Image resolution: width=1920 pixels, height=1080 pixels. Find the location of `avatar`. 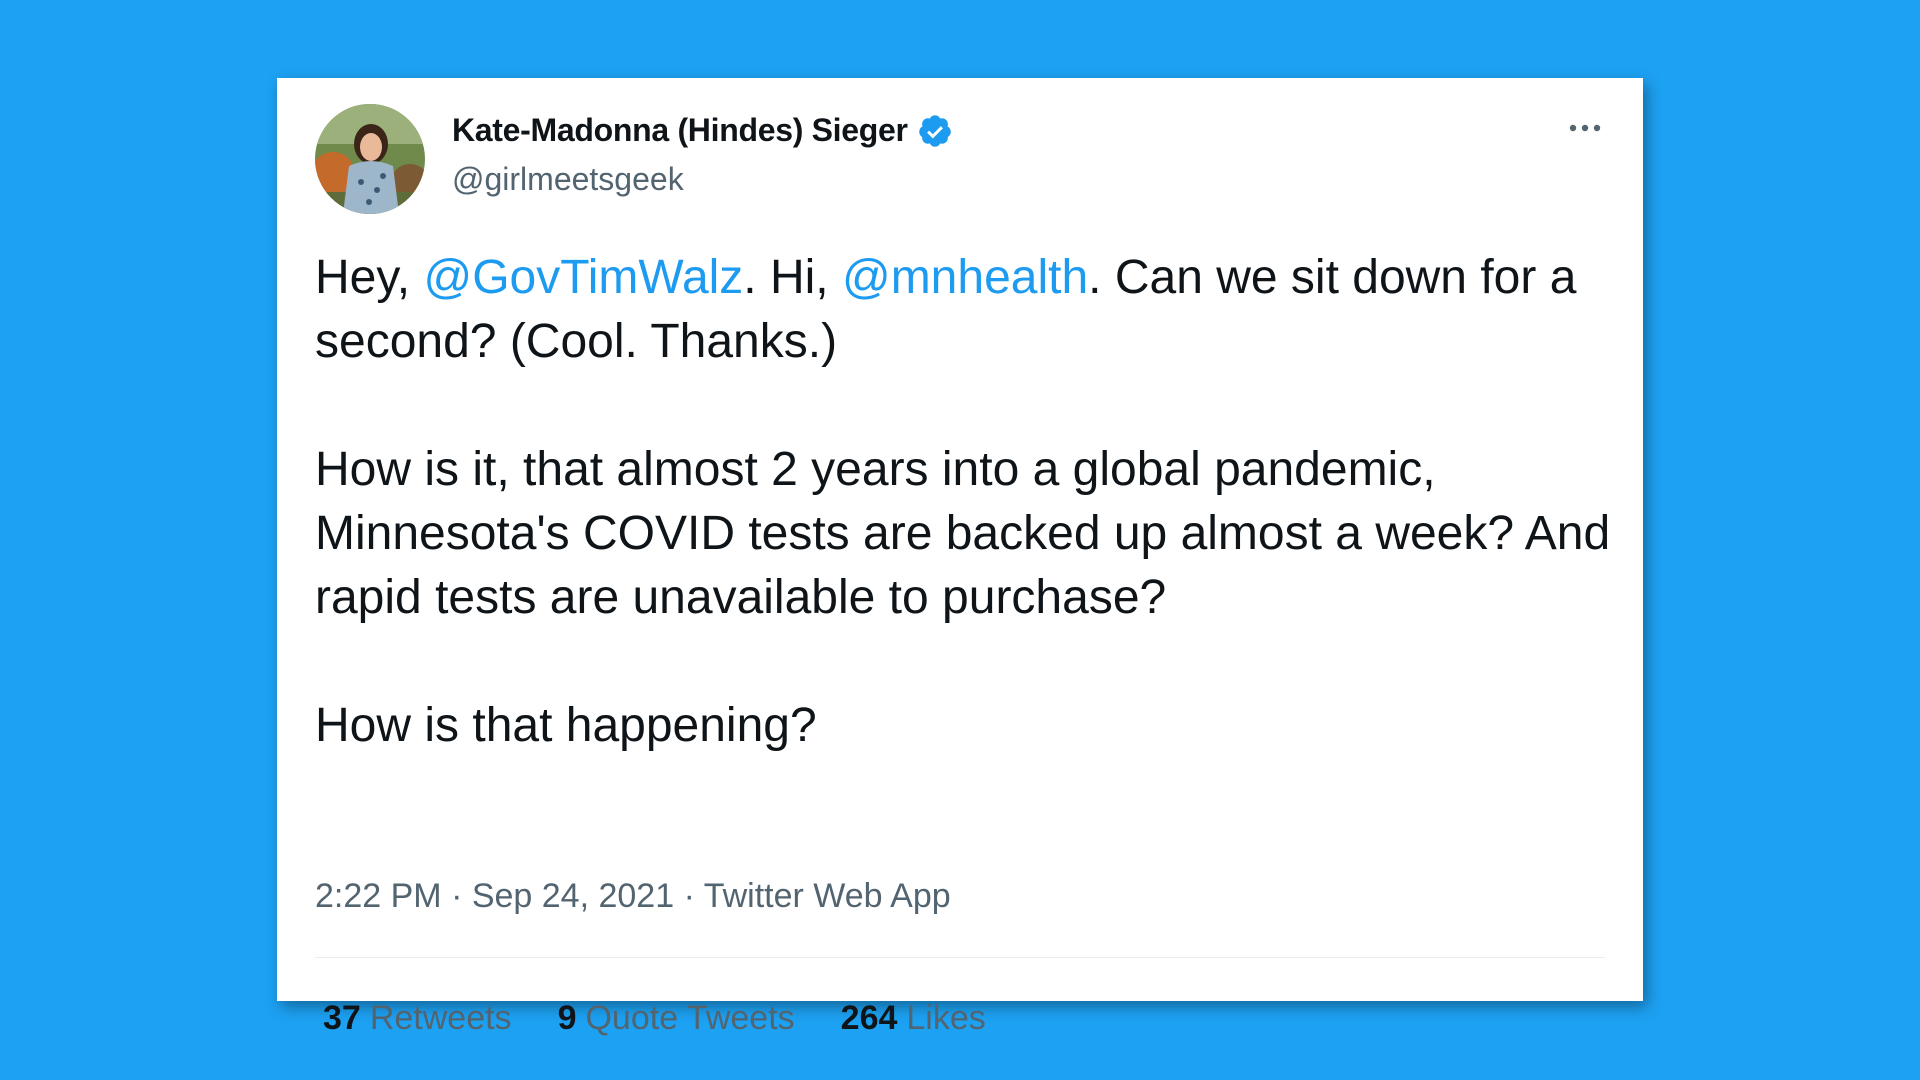

avatar is located at coordinates (370, 159).